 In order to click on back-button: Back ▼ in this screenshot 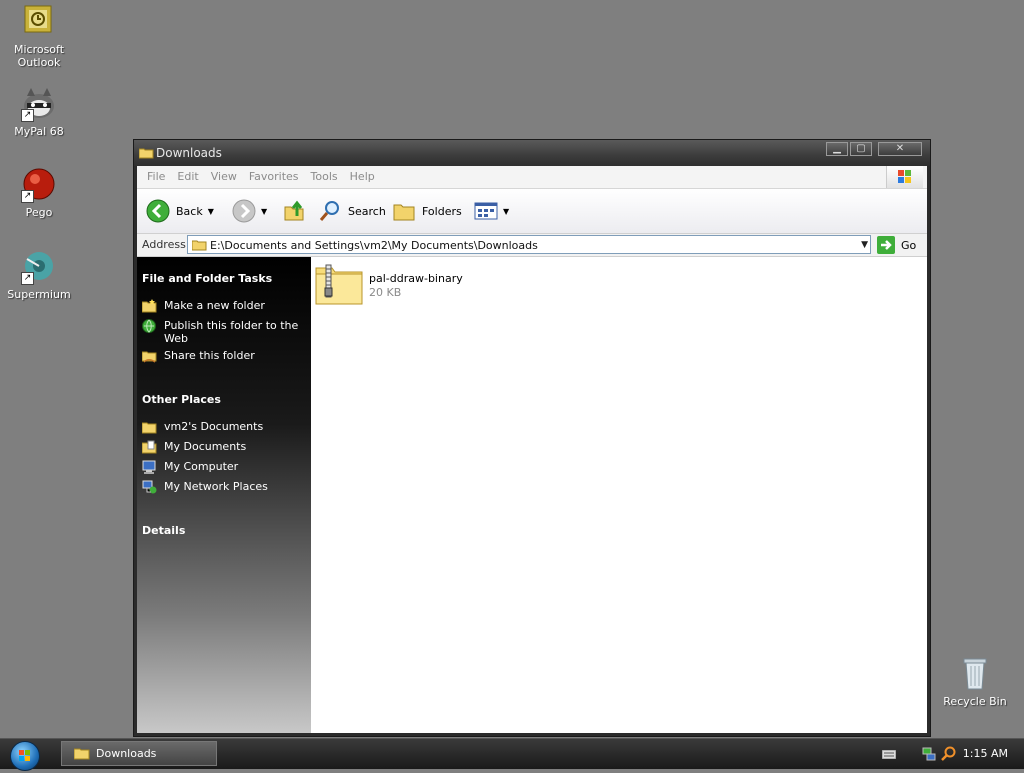, I will do `click(180, 211)`.